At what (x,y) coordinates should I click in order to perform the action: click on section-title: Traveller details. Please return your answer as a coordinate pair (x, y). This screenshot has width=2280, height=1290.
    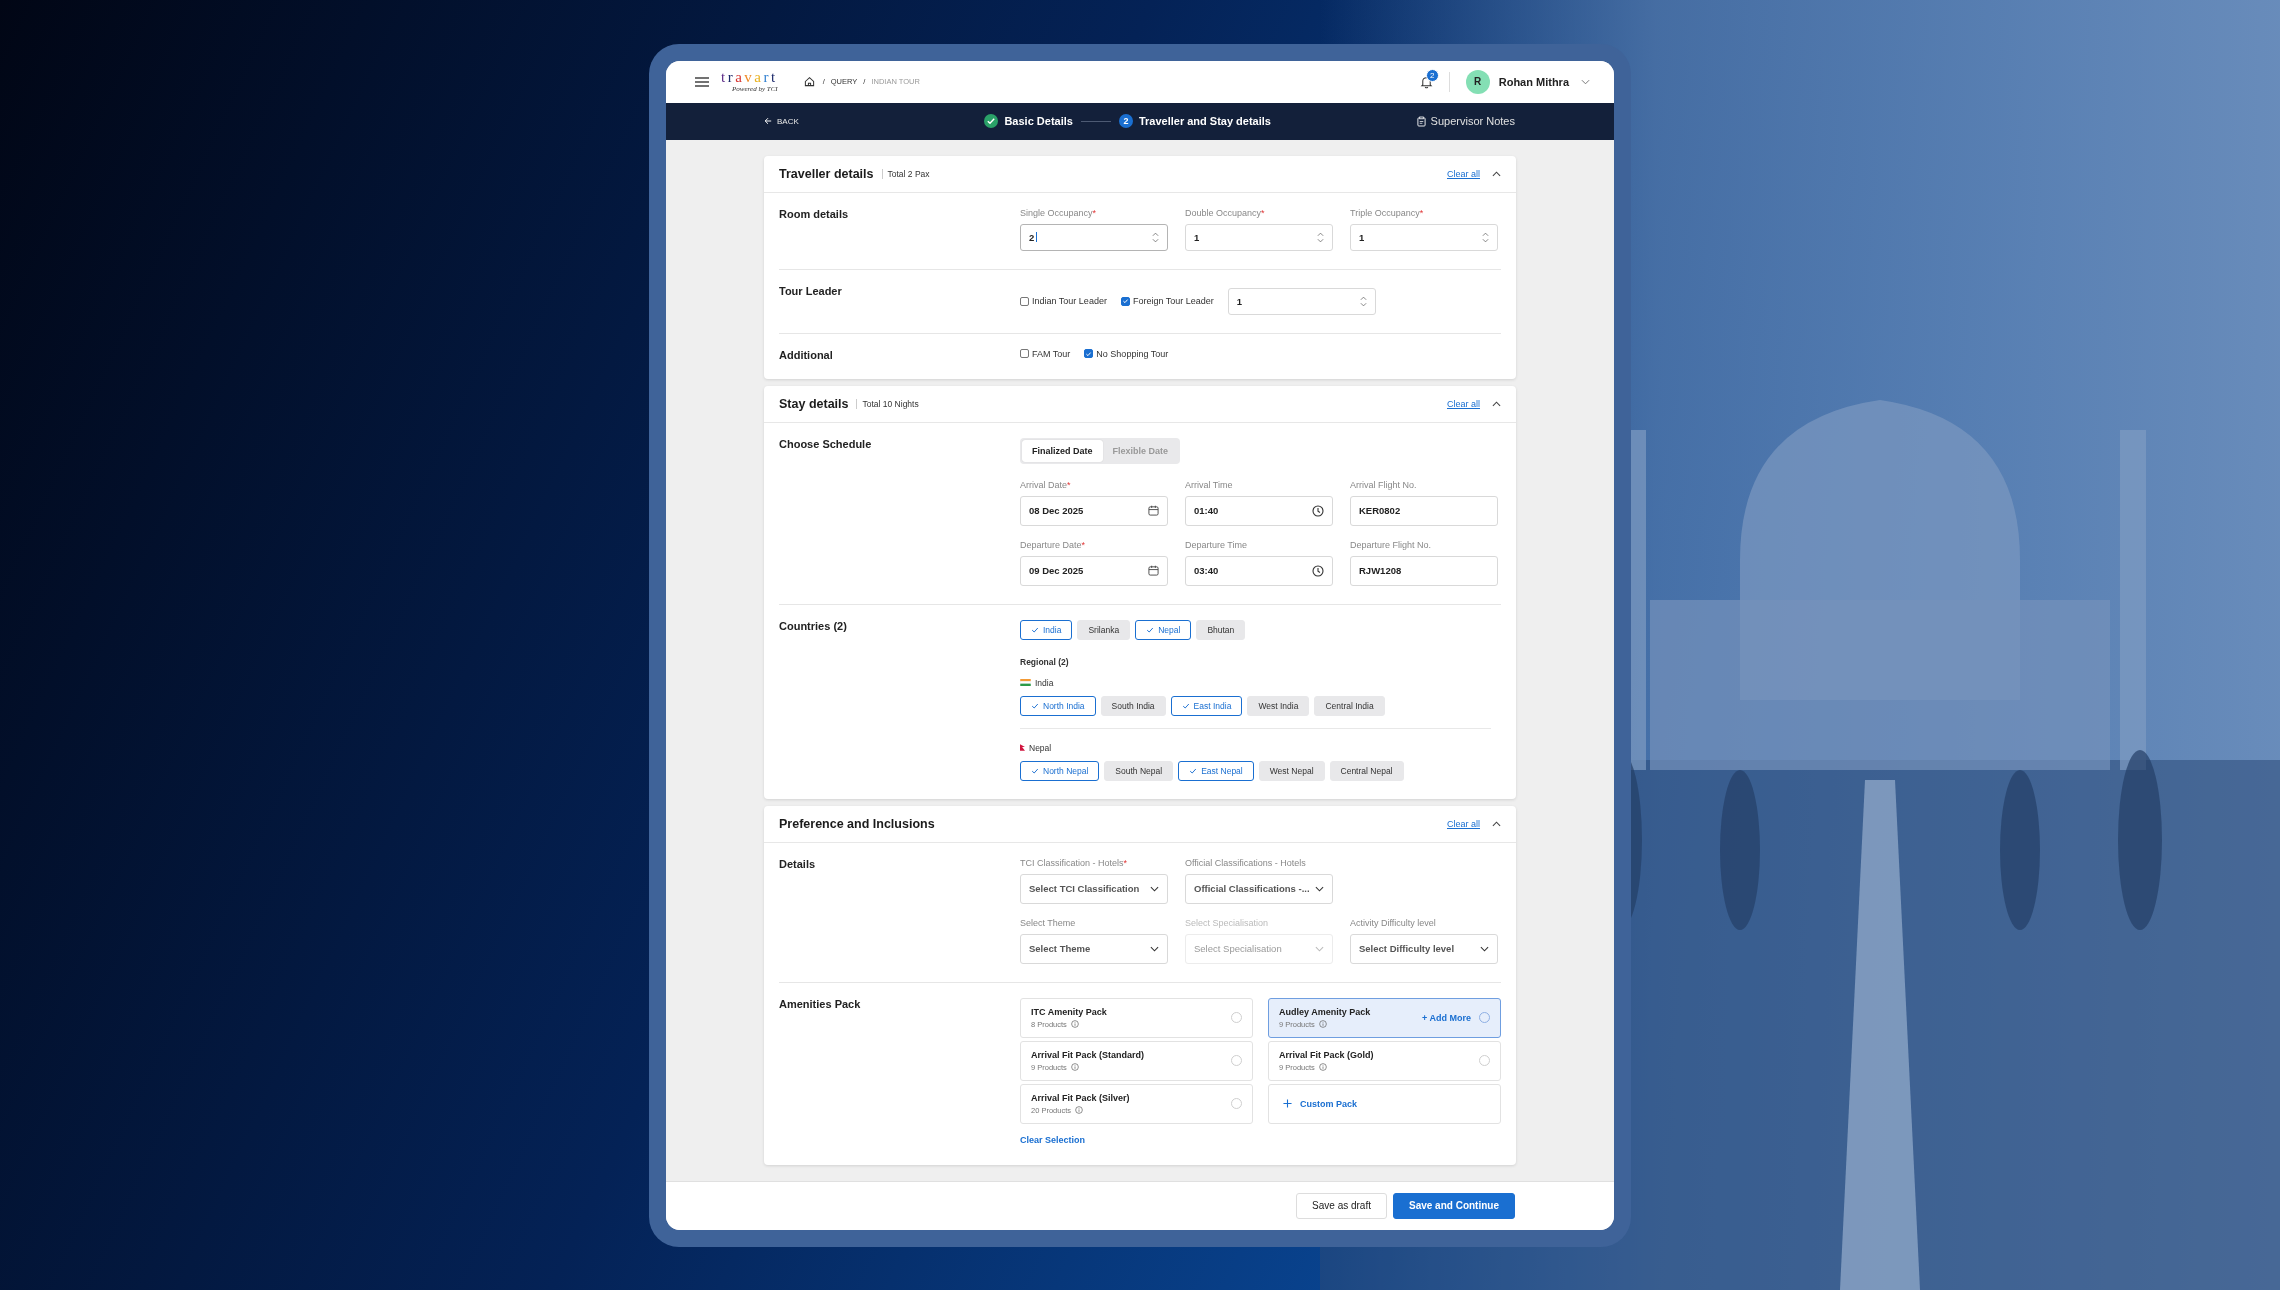
    Looking at the image, I should click on (826, 173).